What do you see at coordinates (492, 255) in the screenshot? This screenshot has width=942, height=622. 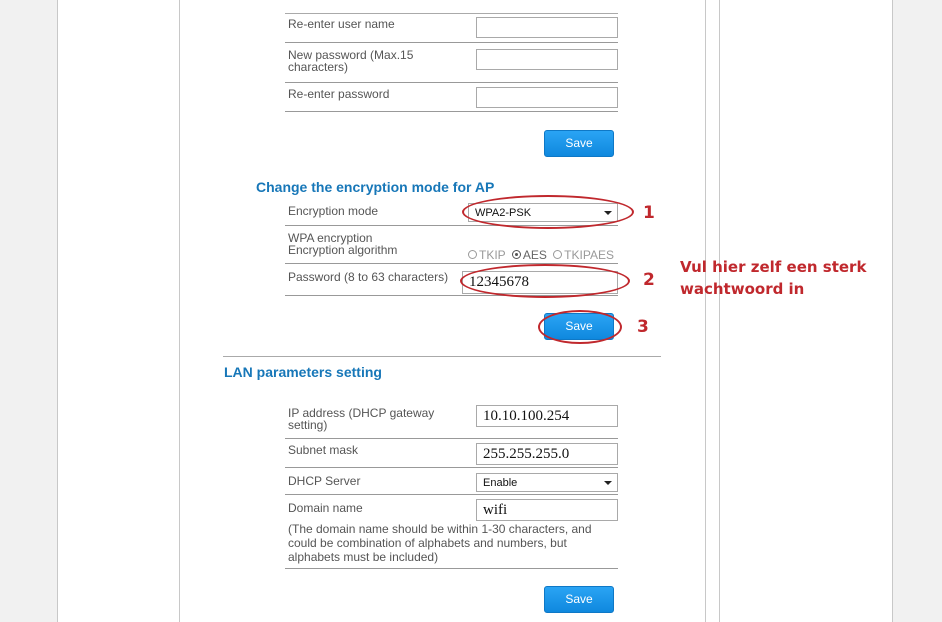 I see `radio-tkip-label: TKIP` at bounding box center [492, 255].